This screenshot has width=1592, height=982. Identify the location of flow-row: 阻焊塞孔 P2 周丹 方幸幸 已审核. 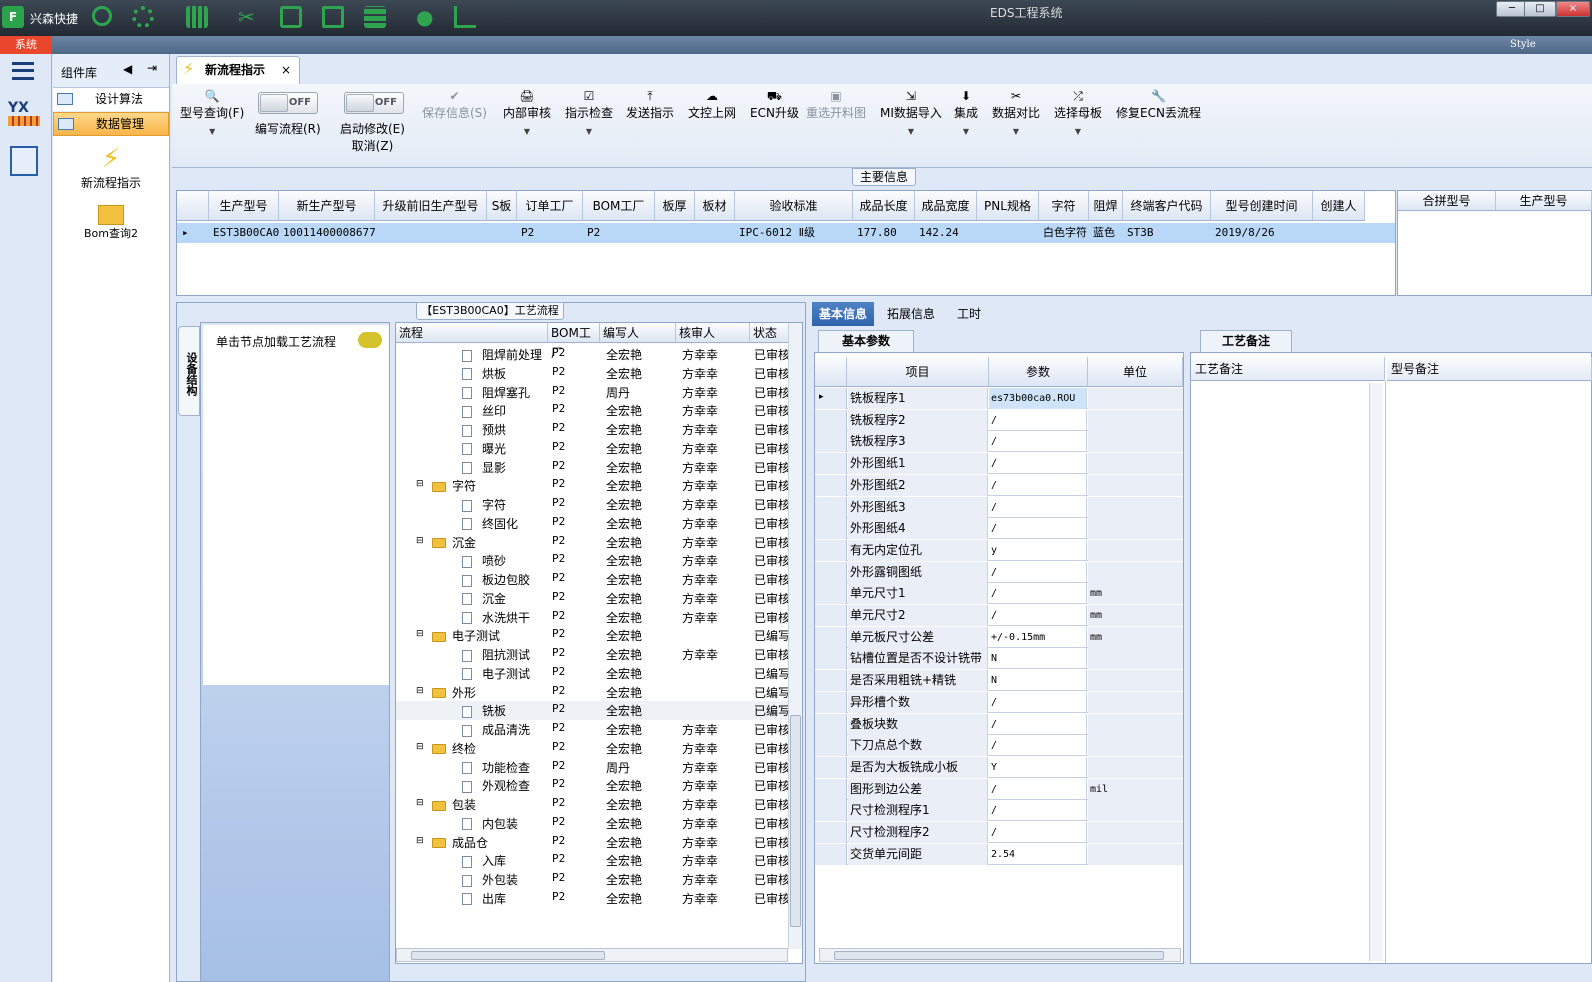
(594, 392).